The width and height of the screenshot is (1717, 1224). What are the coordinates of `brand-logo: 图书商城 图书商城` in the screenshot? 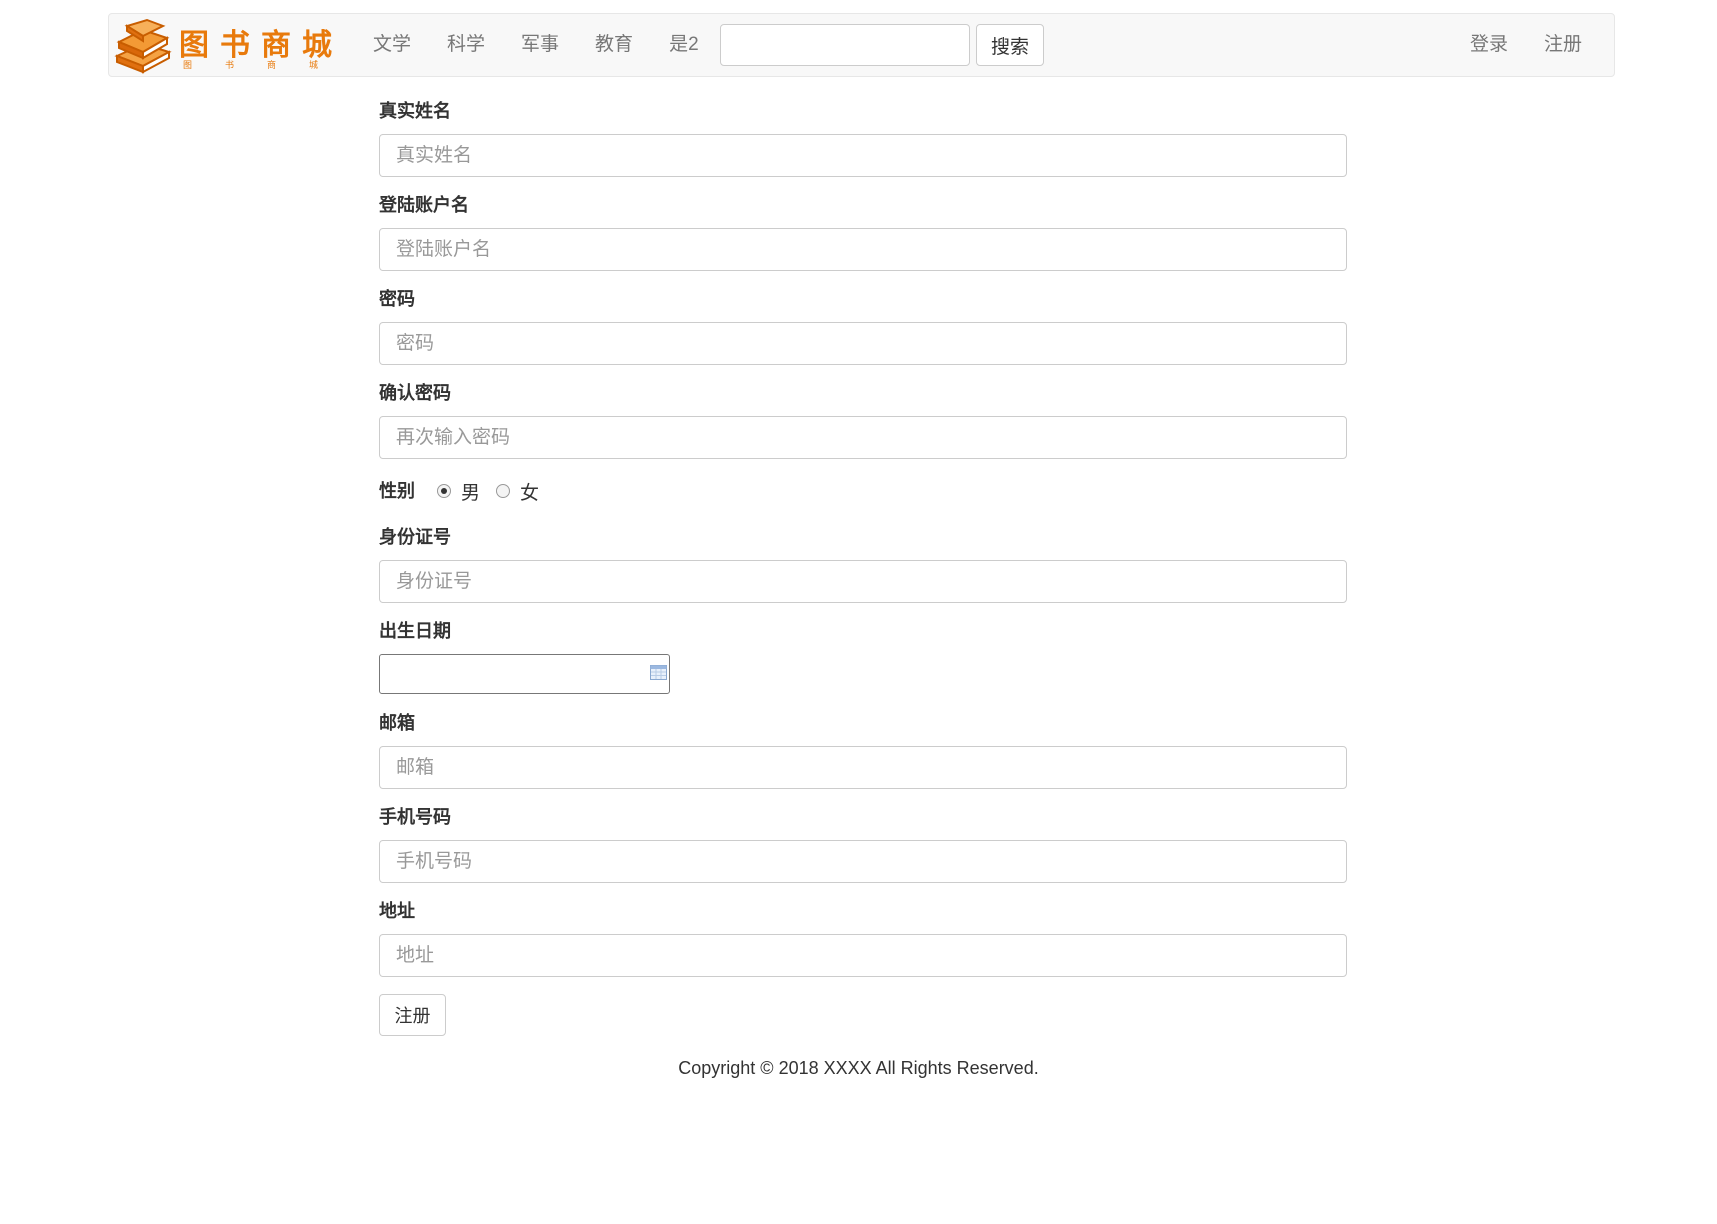 It's located at (229, 45).